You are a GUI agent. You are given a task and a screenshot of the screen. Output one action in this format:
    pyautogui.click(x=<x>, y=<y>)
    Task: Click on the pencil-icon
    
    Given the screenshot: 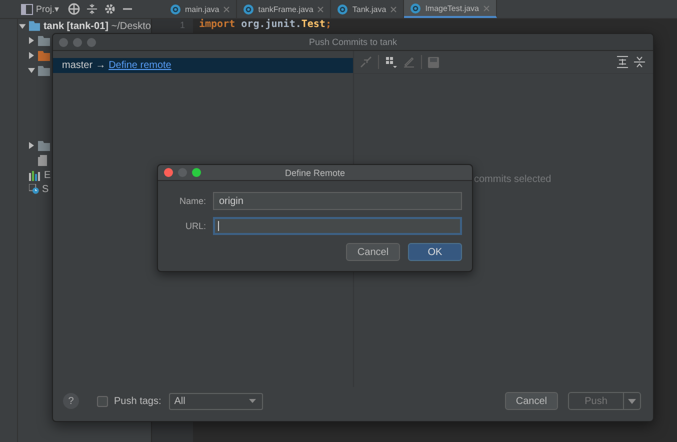 What is the action you would take?
    pyautogui.click(x=409, y=62)
    